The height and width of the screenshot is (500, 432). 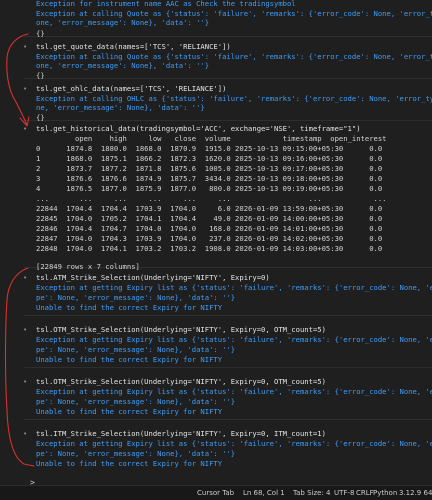 What do you see at coordinates (311, 493) in the screenshot?
I see `tab-size: Tab Size: 4` at bounding box center [311, 493].